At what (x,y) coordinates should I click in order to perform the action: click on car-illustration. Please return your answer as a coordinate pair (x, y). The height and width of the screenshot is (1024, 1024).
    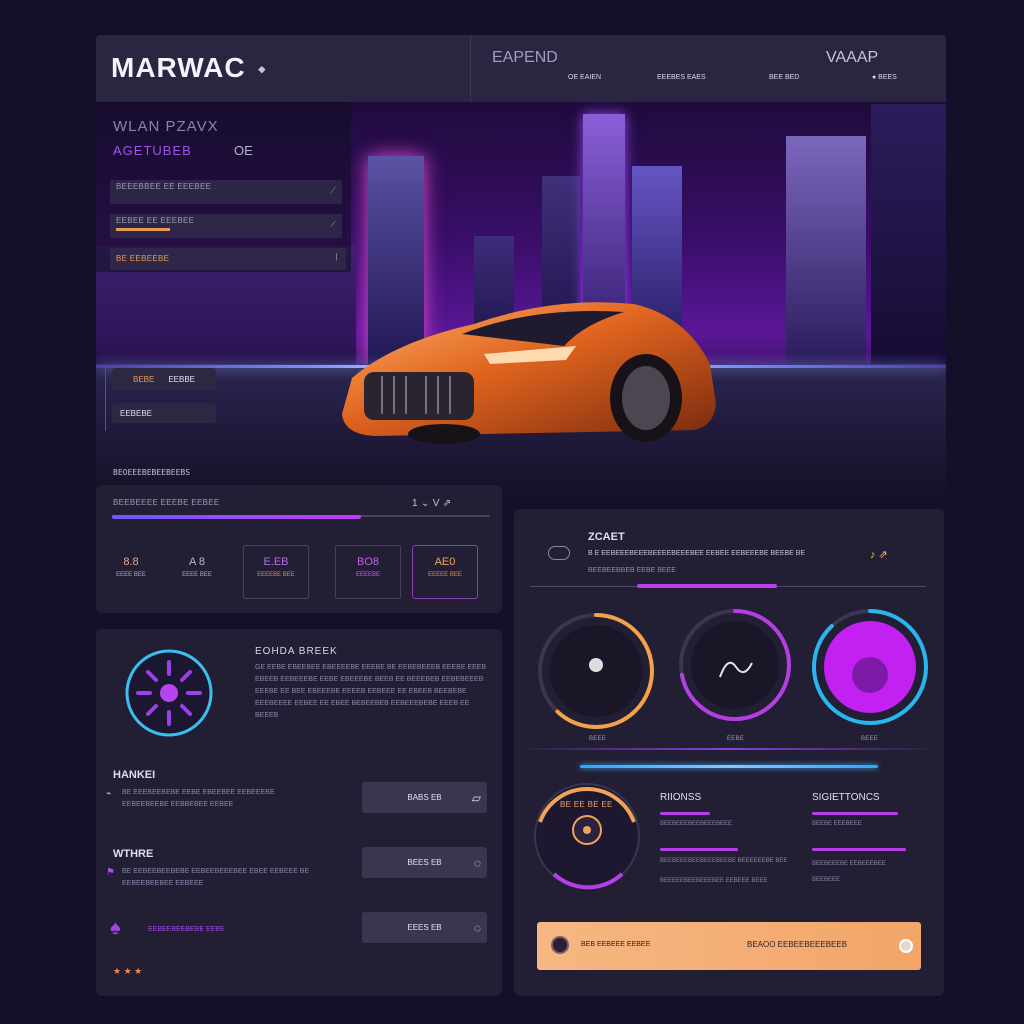
    Looking at the image, I should click on (526, 374).